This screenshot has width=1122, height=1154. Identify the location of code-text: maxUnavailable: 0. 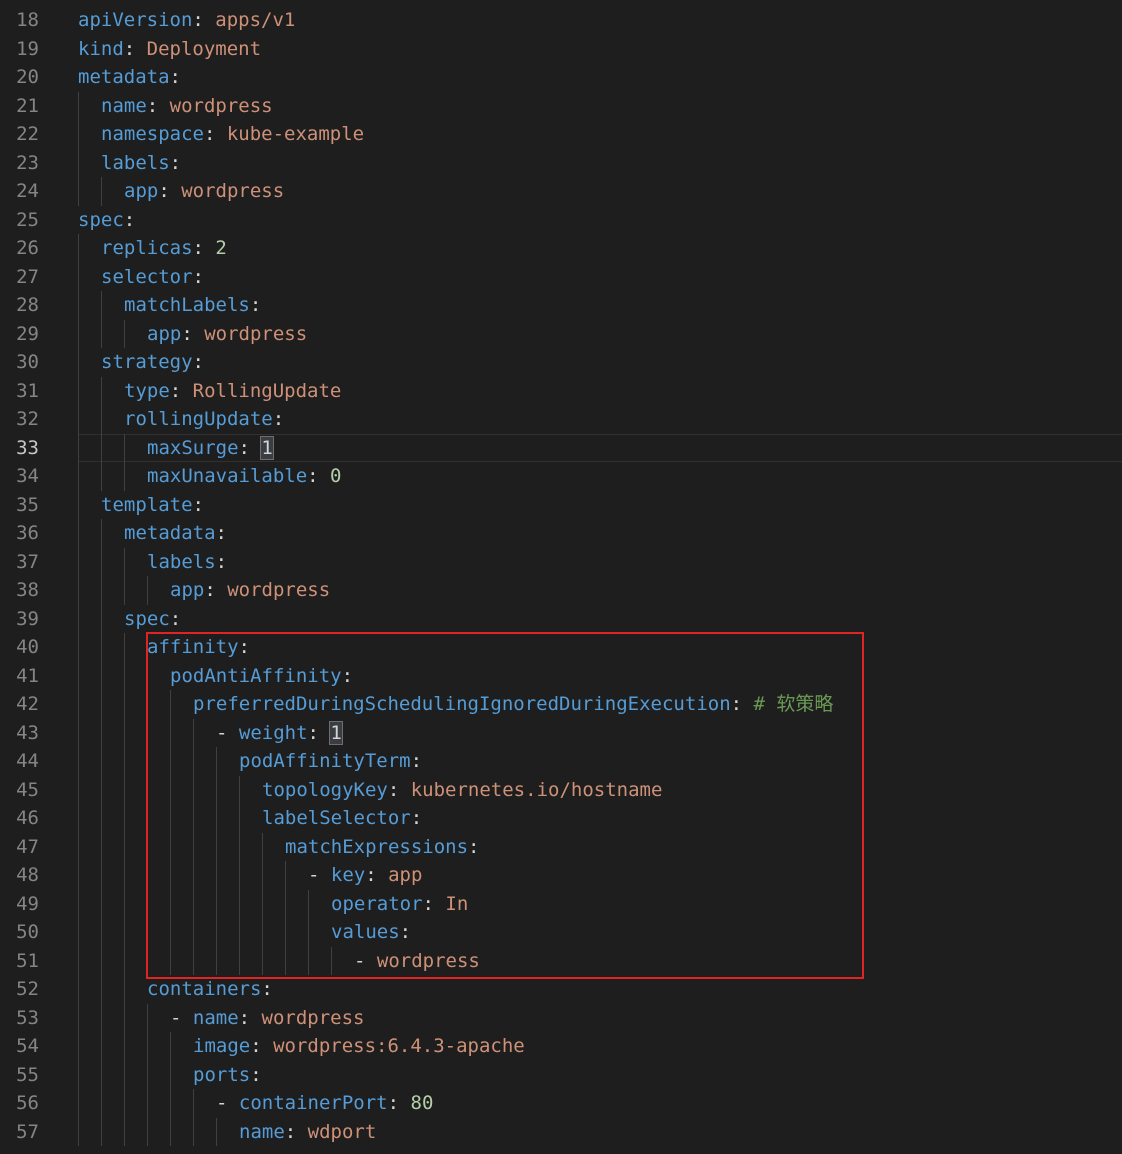
(244, 476).